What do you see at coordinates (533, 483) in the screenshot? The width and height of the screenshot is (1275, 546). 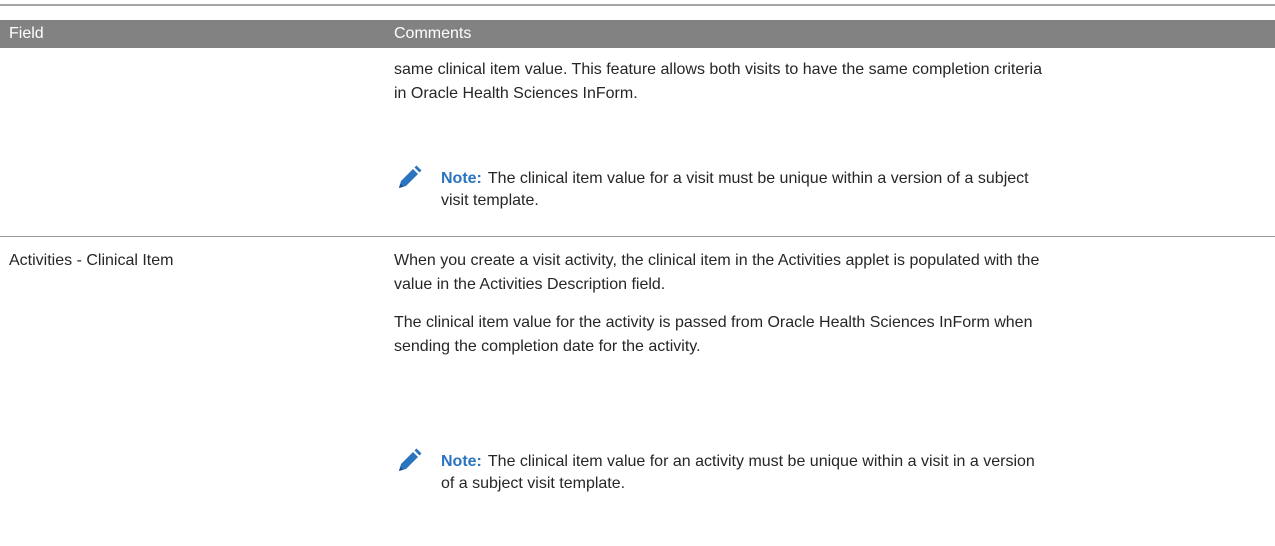 I see `note-text-line2: of a subject visit template.` at bounding box center [533, 483].